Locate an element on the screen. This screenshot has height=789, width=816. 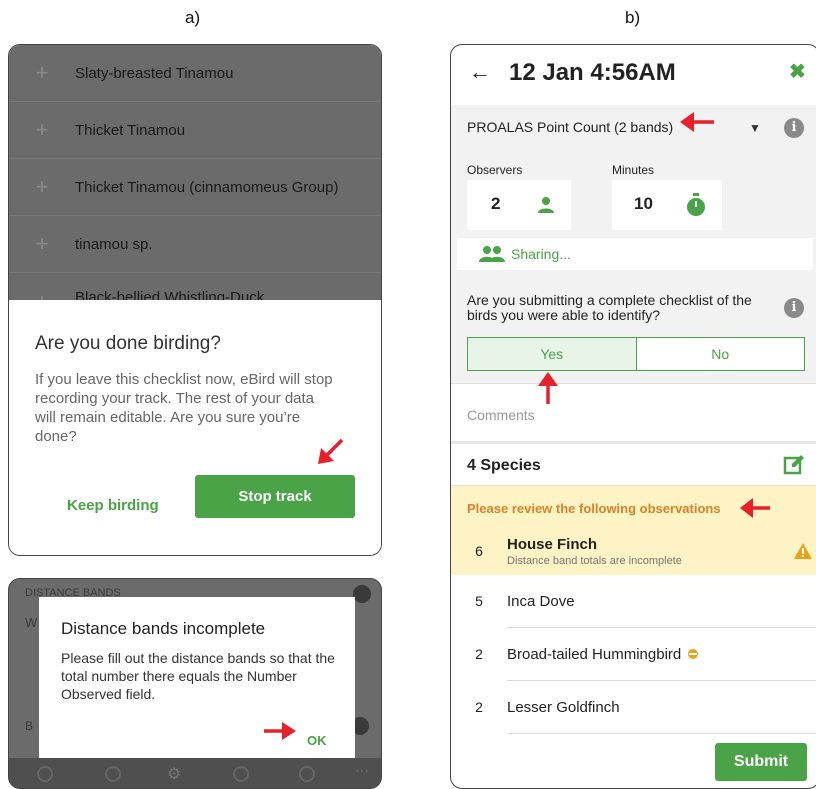
edit-icon is located at coordinates (794, 464).